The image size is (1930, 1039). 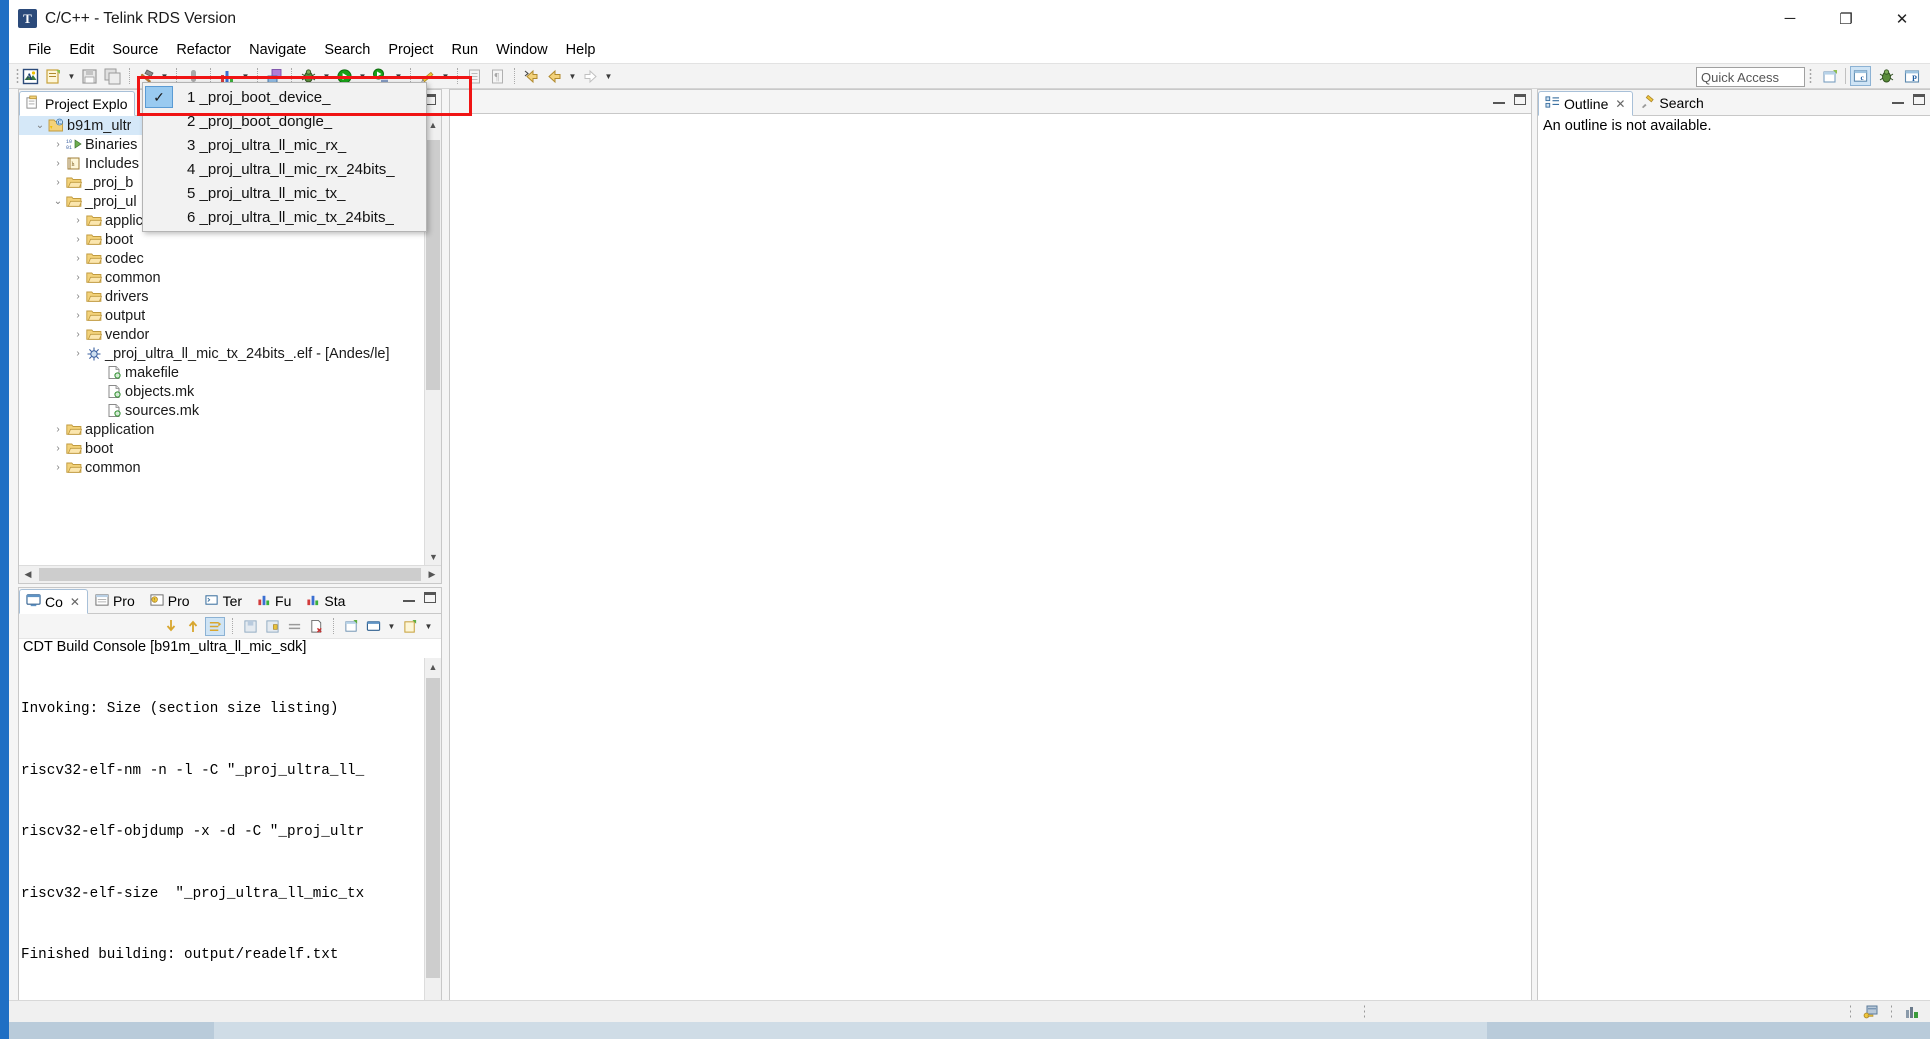 I want to click on tab-progress: ! Pro, so click(x=170, y=600).